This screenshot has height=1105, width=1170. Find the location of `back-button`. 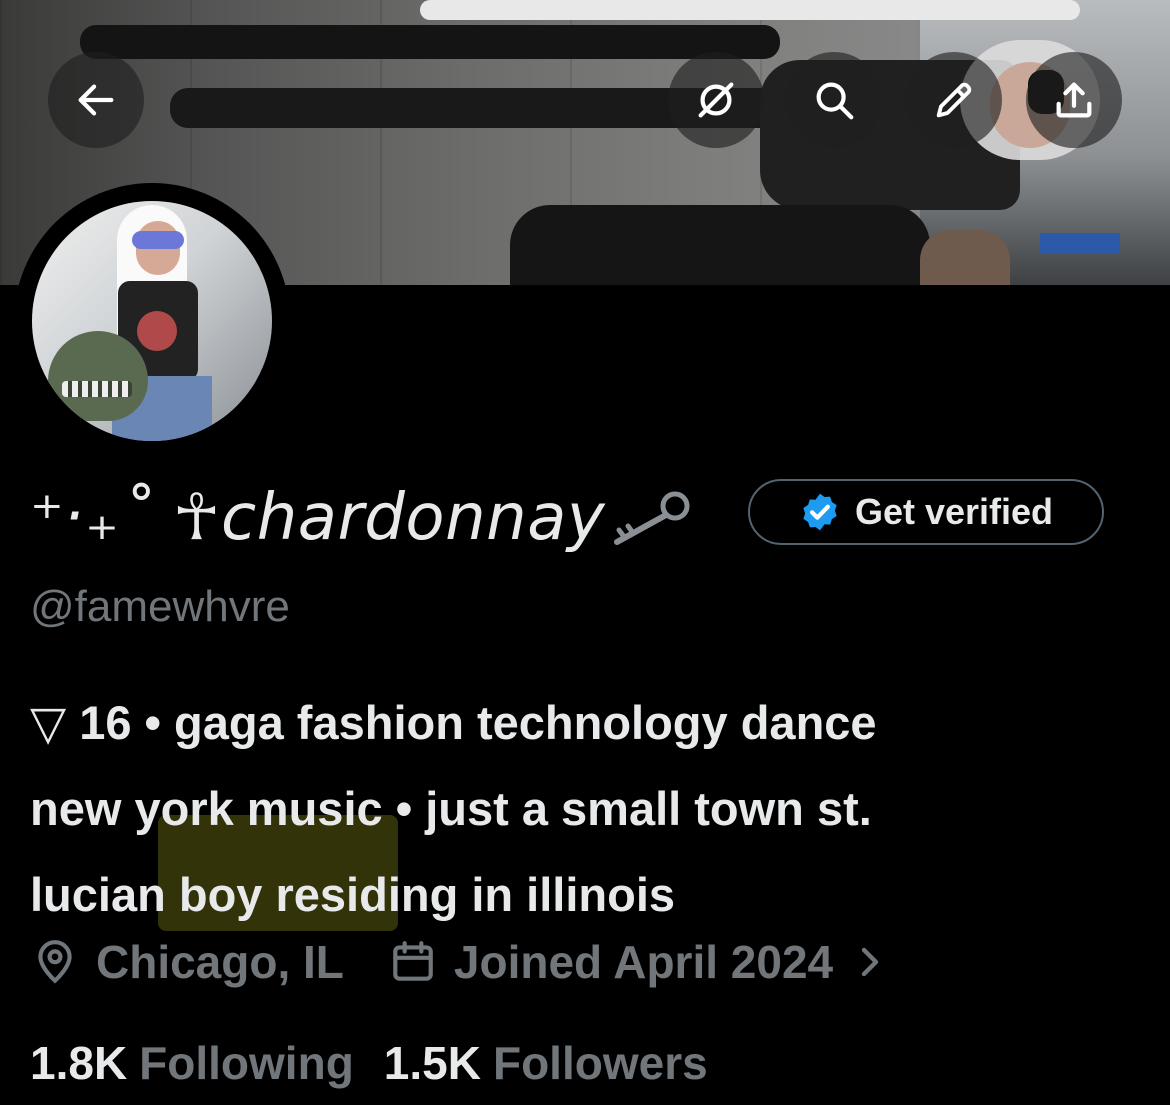

back-button is located at coordinates (96, 100).